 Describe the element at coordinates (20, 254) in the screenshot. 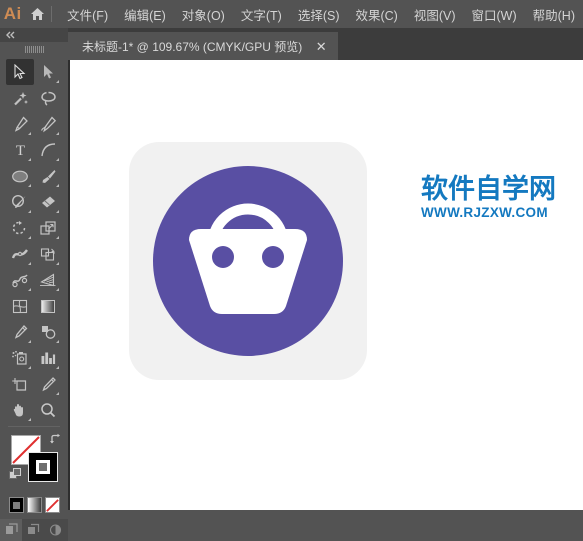

I see `width-tool` at that location.